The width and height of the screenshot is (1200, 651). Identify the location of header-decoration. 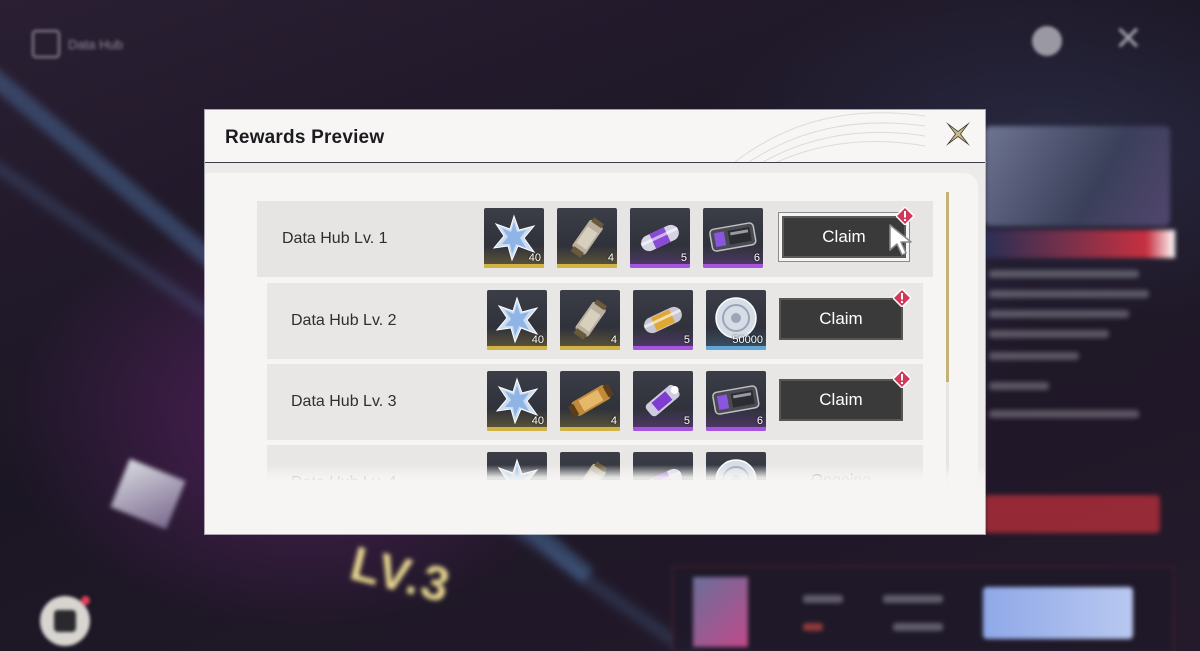
(829, 137).